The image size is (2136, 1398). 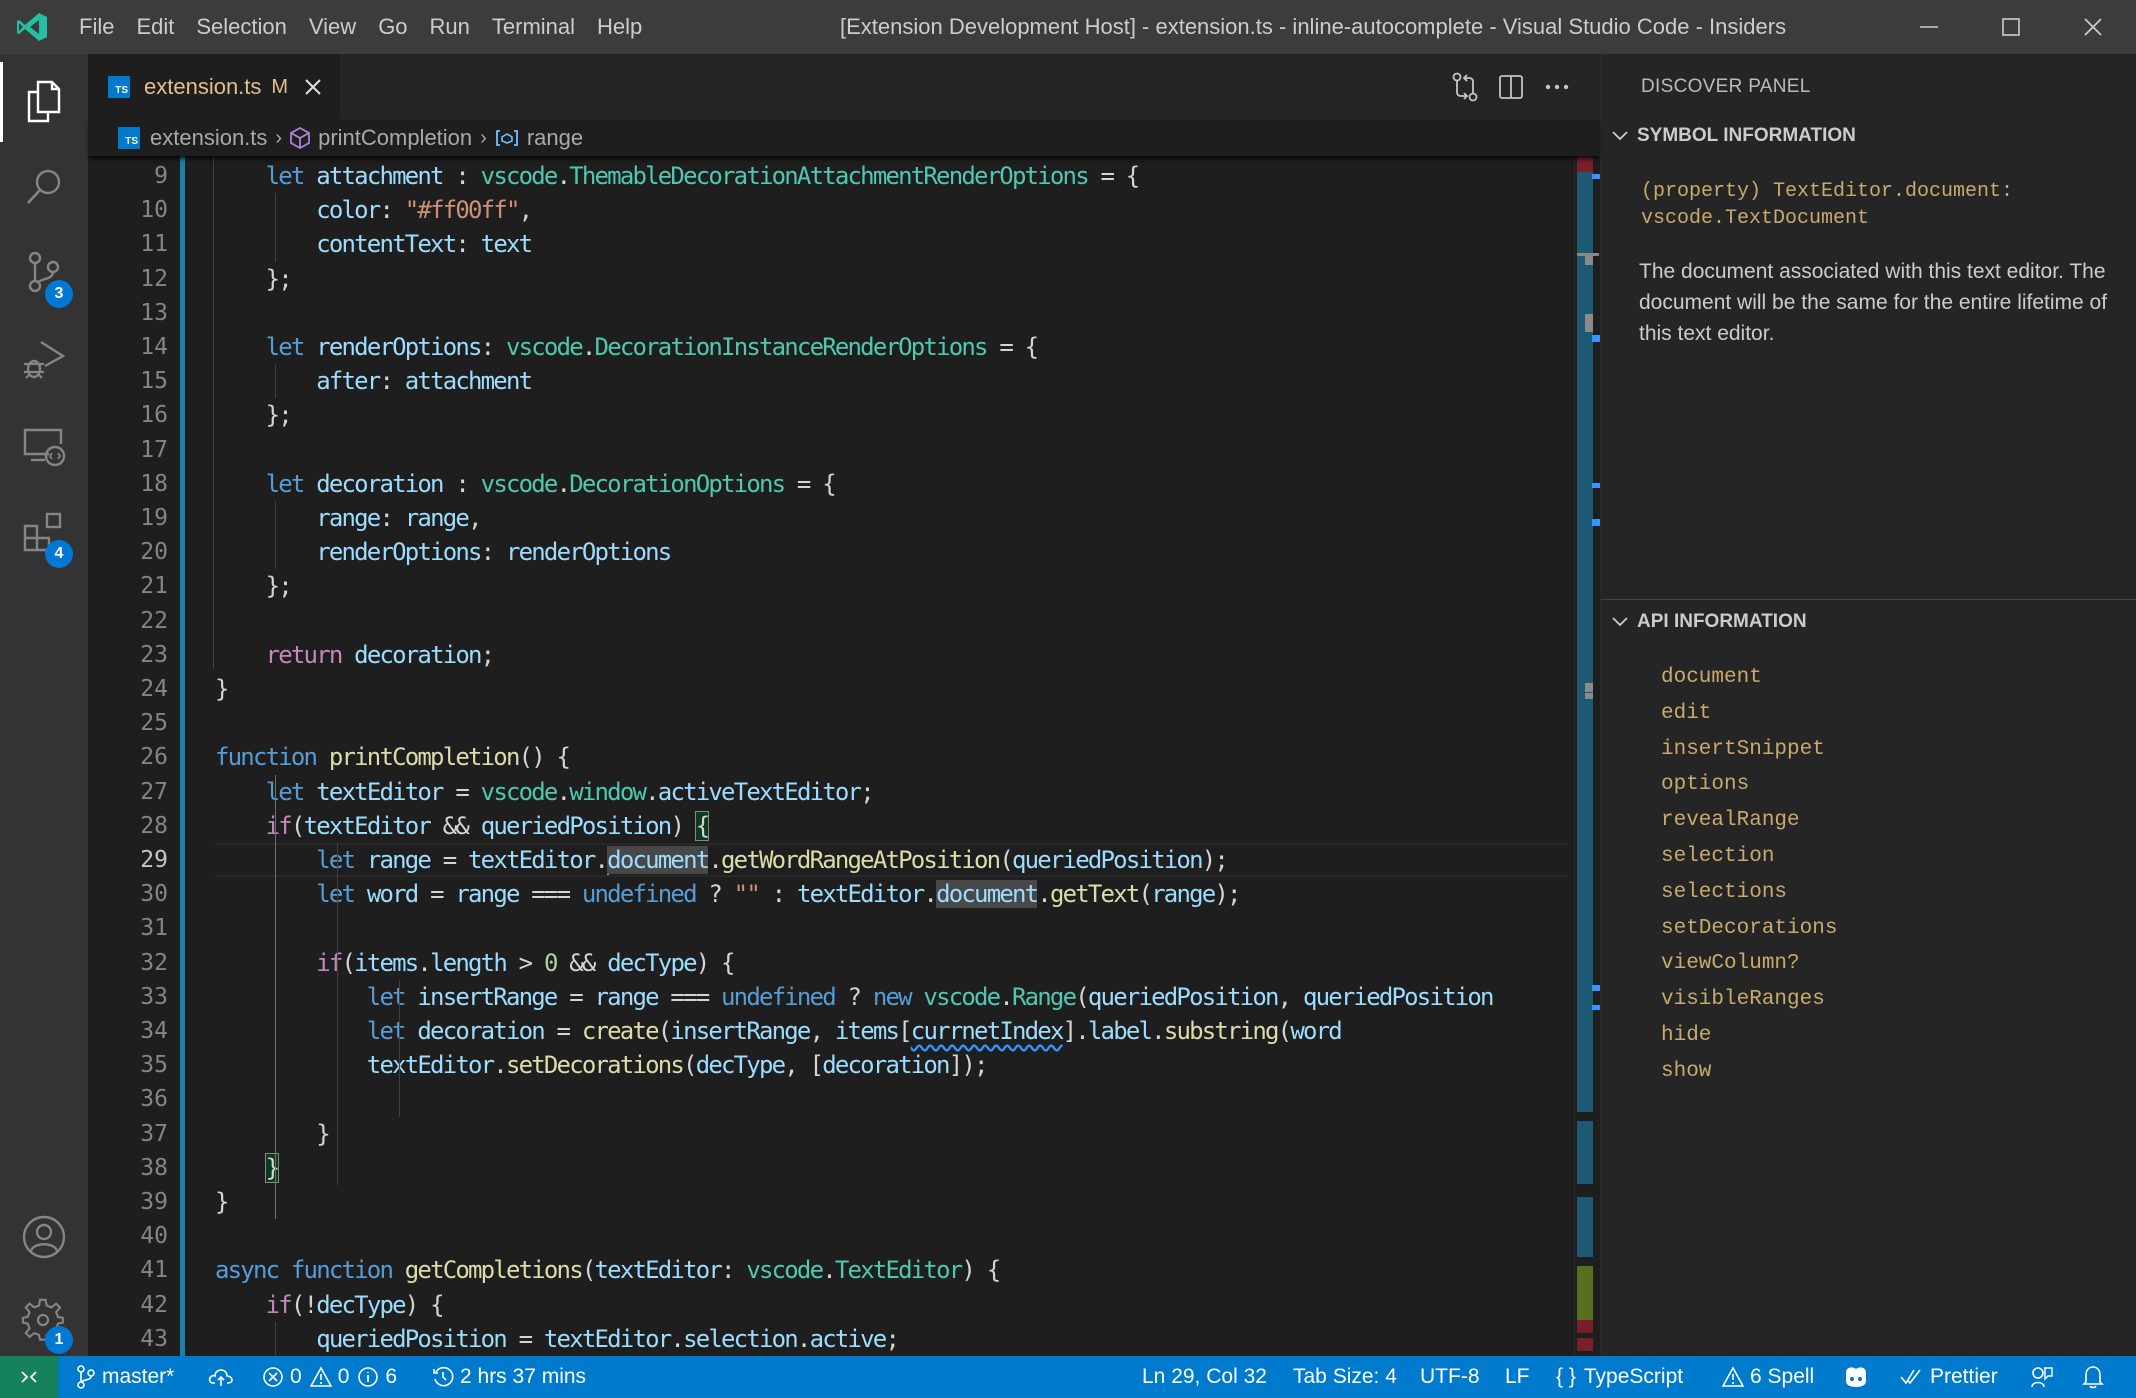 What do you see at coordinates (125, 1377) in the screenshot?
I see `branch-status: master*` at bounding box center [125, 1377].